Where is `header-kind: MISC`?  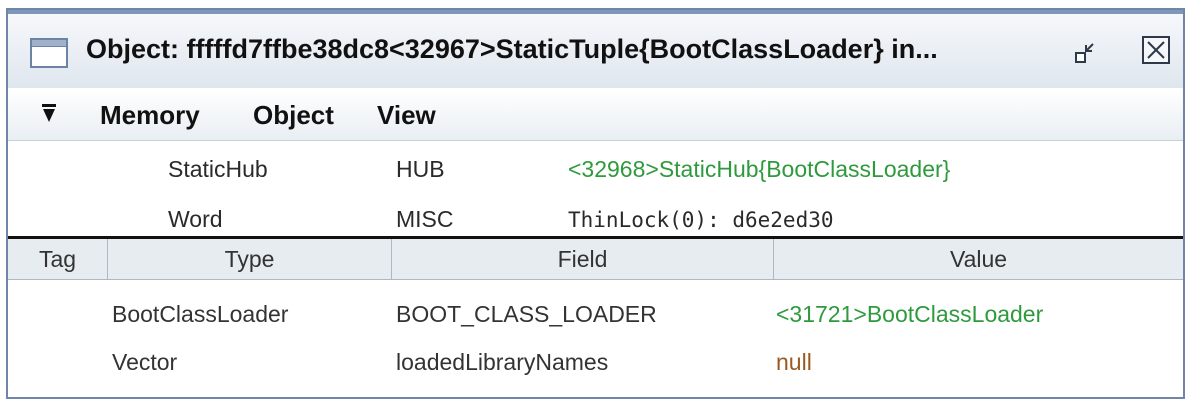
header-kind: MISC is located at coordinates (425, 219).